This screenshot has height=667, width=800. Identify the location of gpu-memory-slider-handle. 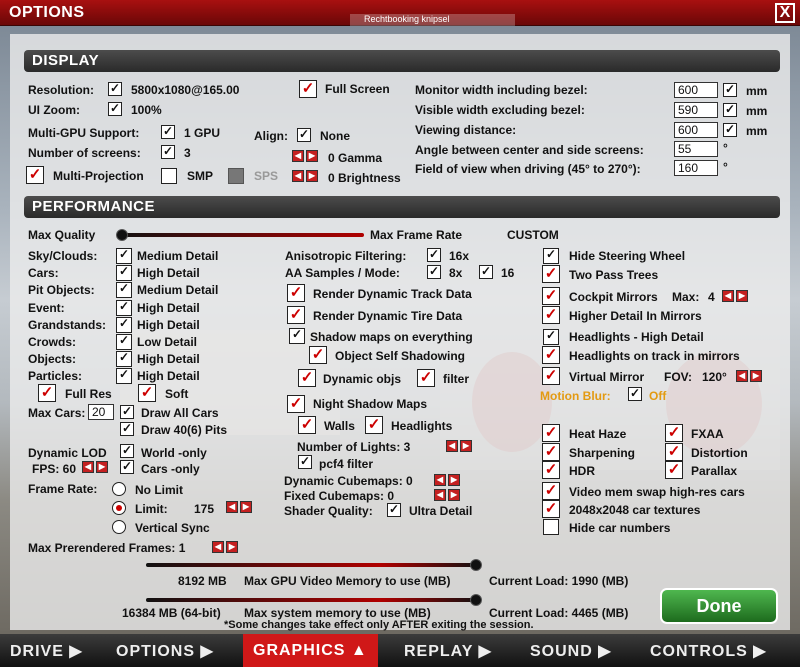
(476, 565).